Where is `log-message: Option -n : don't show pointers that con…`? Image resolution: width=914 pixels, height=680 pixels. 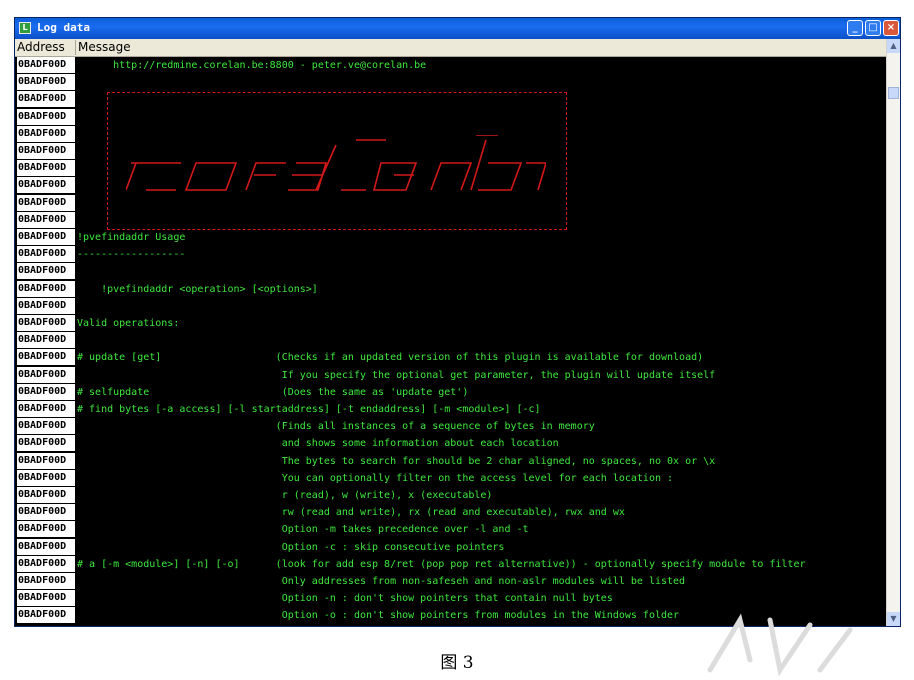
log-message: Option -n : don't show pointers that con… is located at coordinates (345, 599).